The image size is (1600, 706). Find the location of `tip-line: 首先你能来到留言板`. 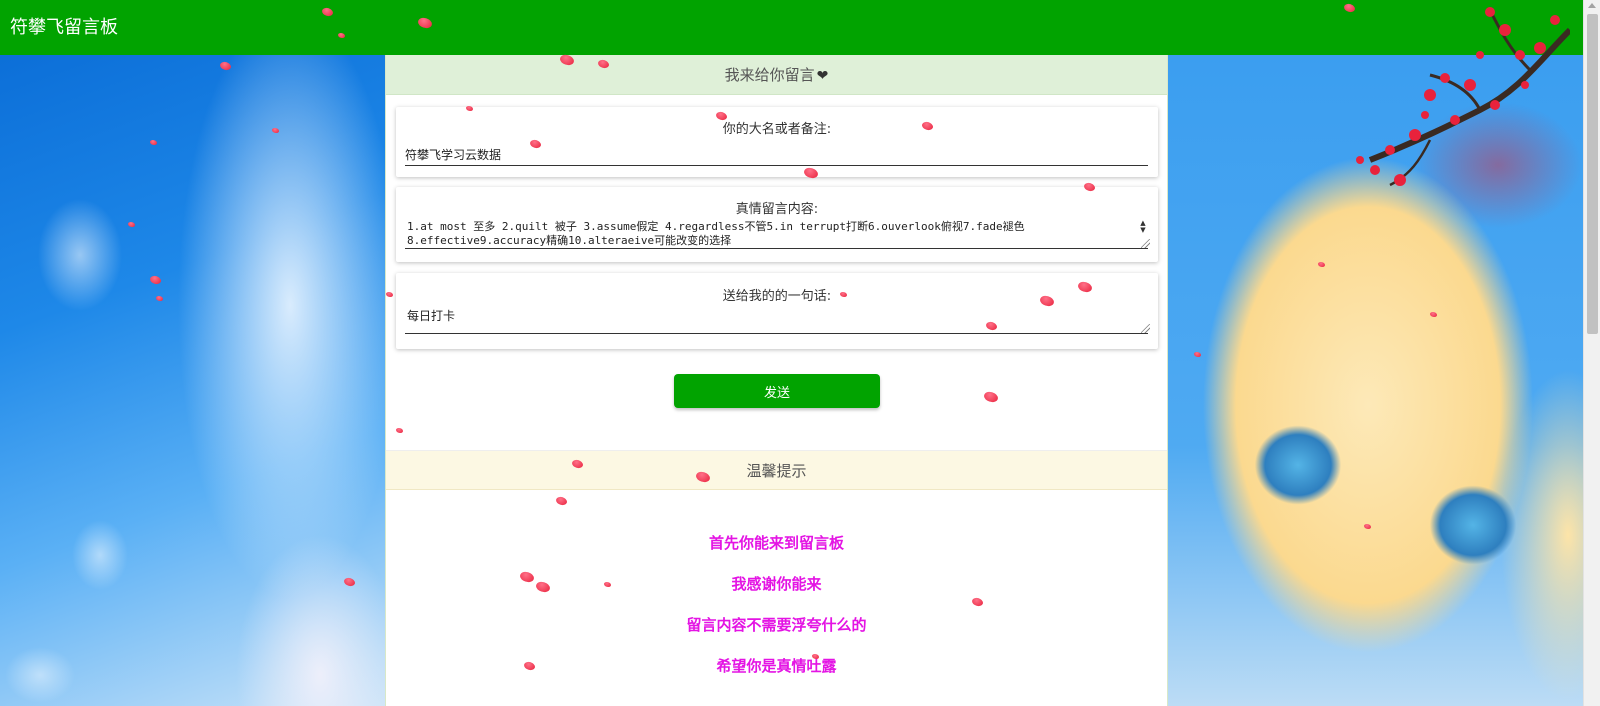

tip-line: 首先你能来到留言板 is located at coordinates (776, 543).